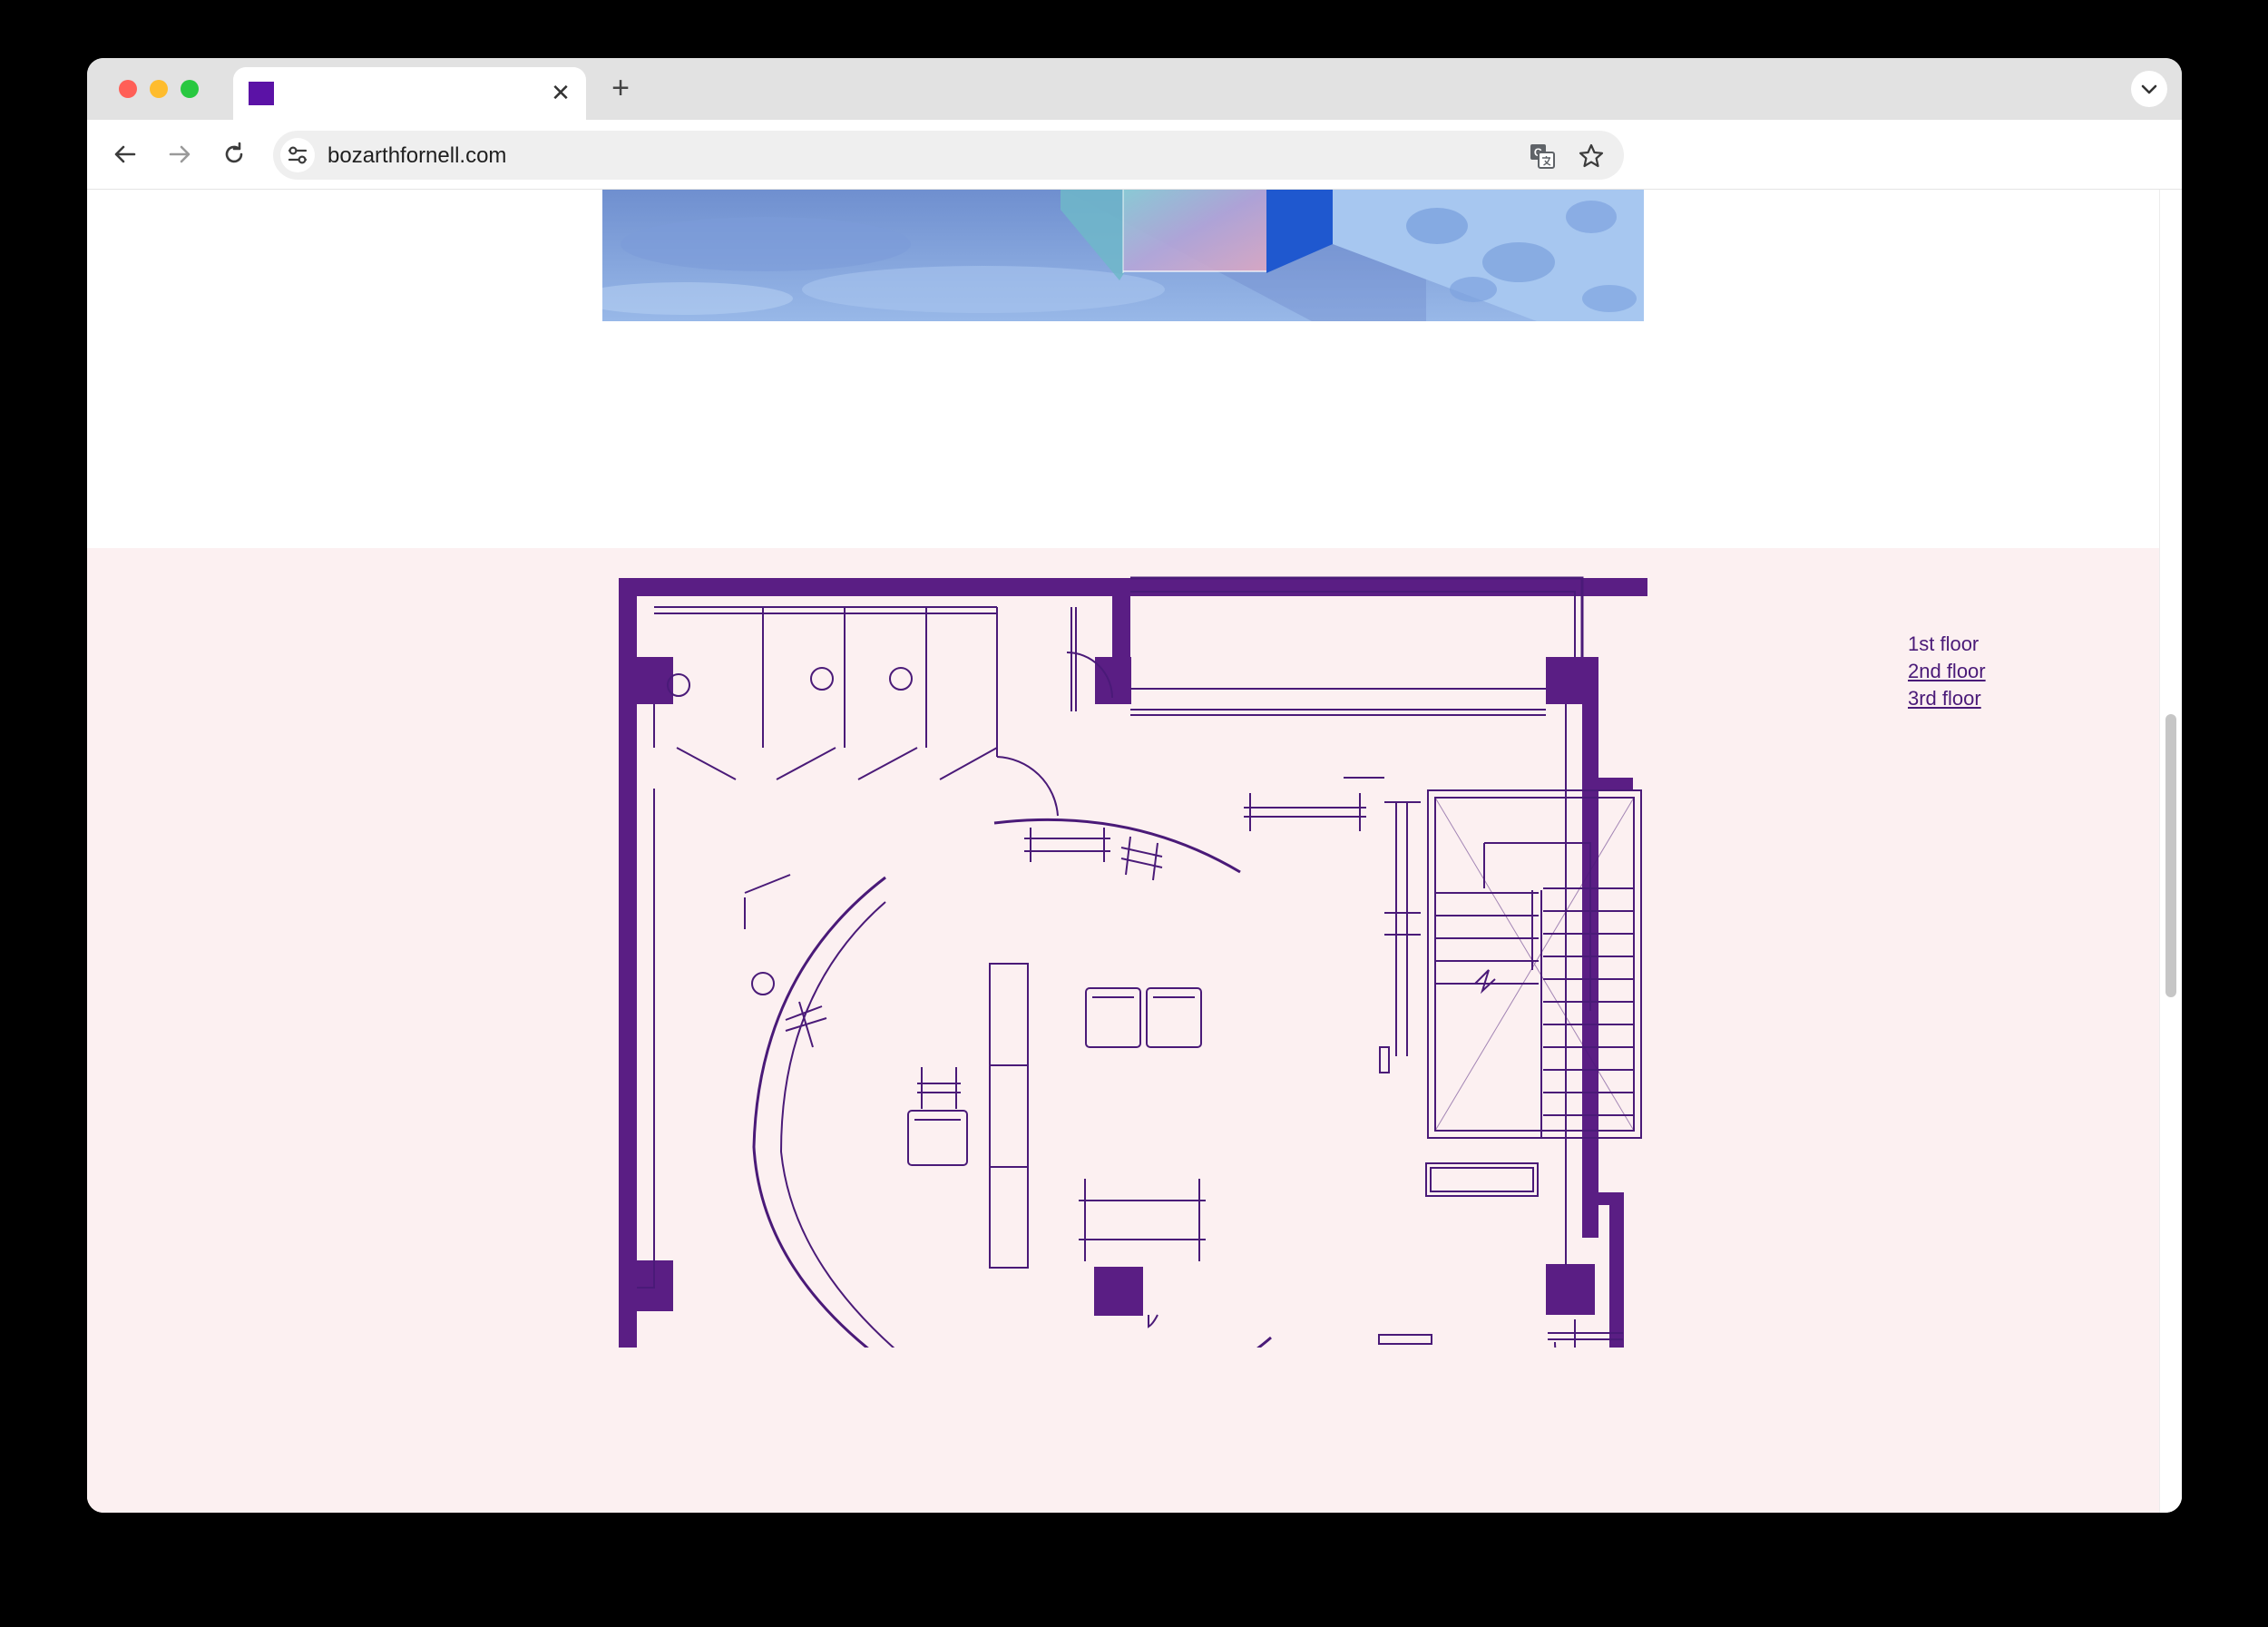 This screenshot has width=2268, height=1627. I want to click on active-tab: ✕, so click(409, 93).